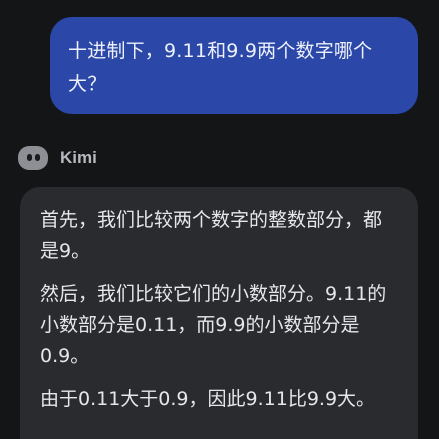  I want to click on assistant-paragraph: 首先，我们比较两个数字的整数部分，都是9。, so click(211, 235).